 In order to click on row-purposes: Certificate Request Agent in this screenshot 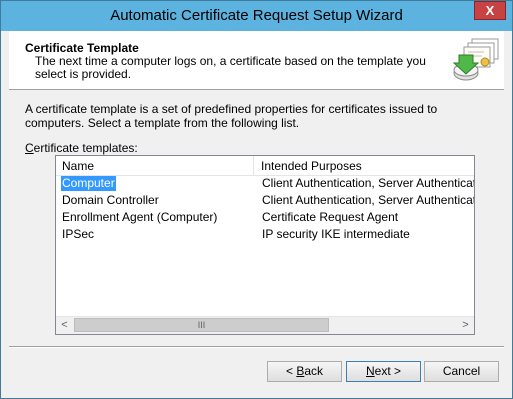, I will do `click(330, 217)`.